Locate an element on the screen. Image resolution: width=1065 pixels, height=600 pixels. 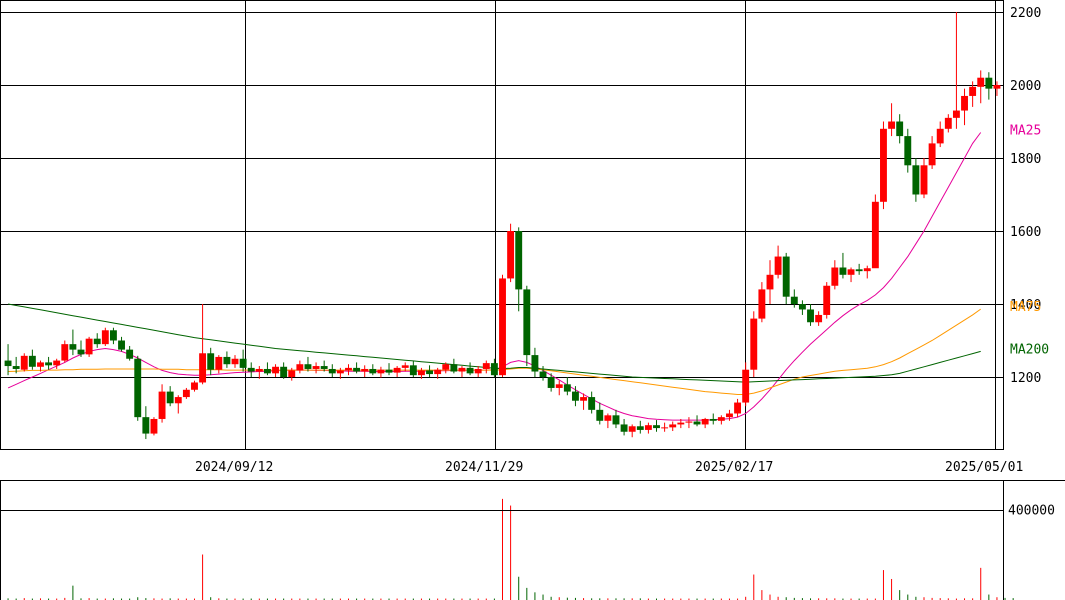
price-tick-label: 1600 is located at coordinates (1025, 232).